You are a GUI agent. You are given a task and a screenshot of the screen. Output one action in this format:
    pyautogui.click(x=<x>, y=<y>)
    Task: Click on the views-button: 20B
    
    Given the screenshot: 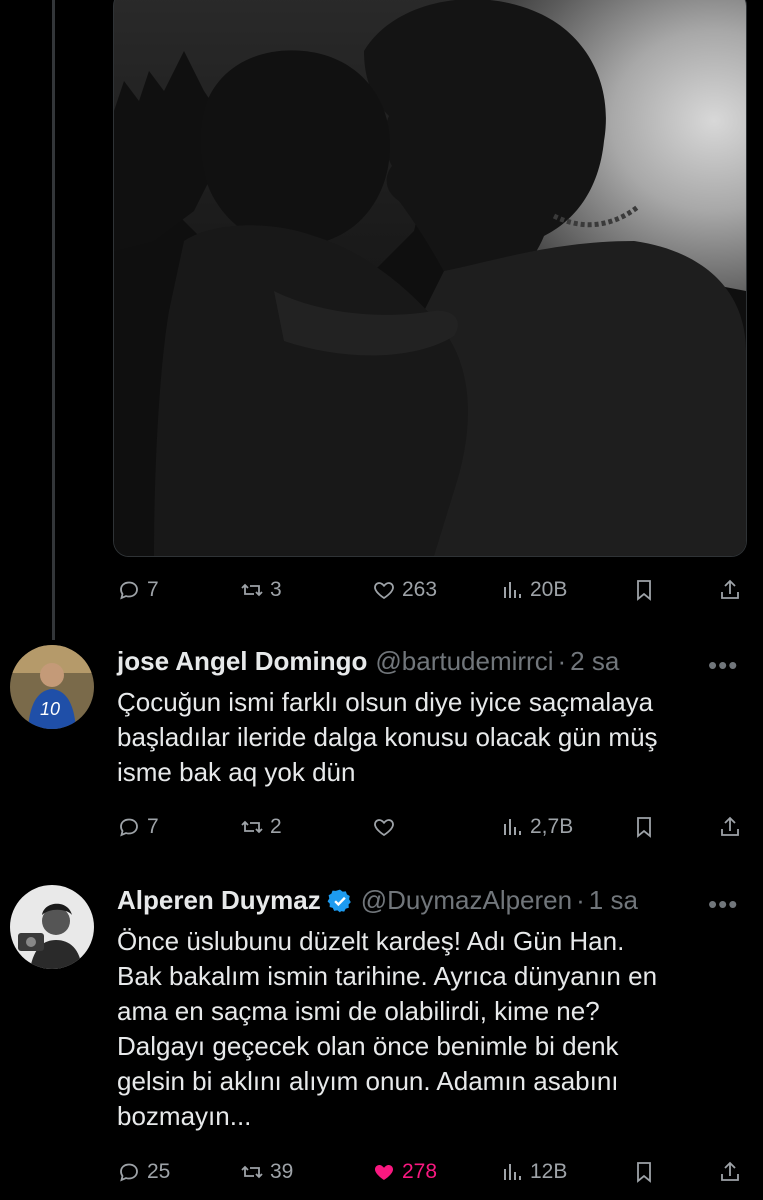 What is the action you would take?
    pyautogui.click(x=533, y=590)
    